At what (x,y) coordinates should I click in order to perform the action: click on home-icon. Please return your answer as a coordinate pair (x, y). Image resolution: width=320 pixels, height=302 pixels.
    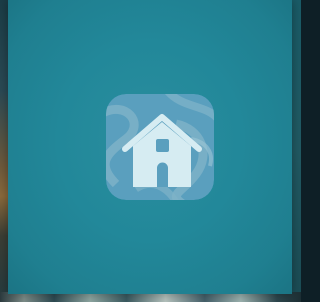
    Looking at the image, I should click on (160, 147).